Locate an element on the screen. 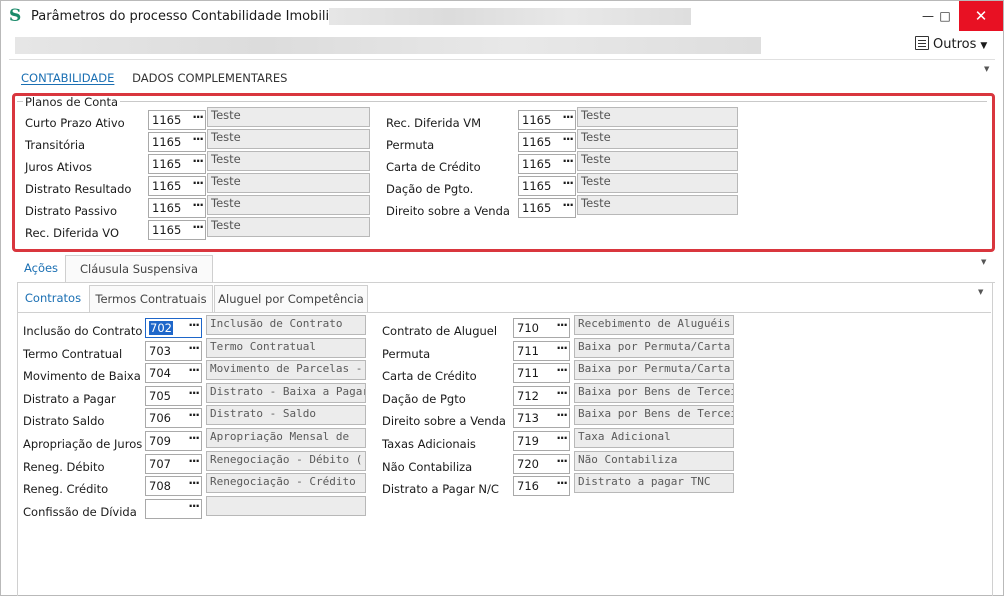  description-field: Recebimento de Aluguéis is located at coordinates (654, 325).